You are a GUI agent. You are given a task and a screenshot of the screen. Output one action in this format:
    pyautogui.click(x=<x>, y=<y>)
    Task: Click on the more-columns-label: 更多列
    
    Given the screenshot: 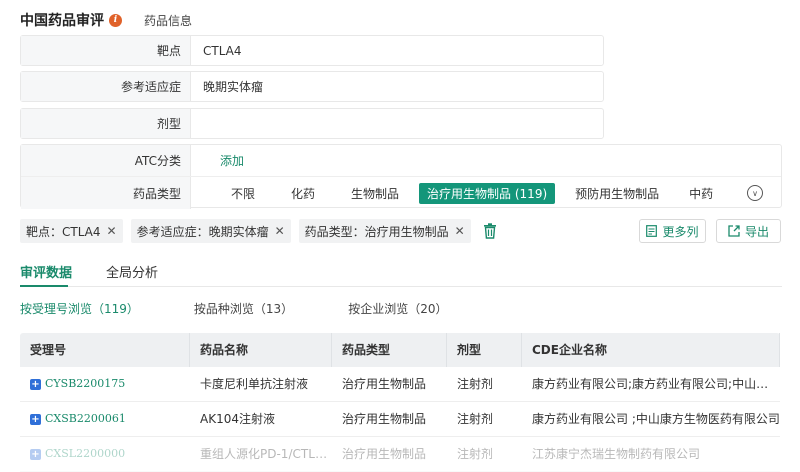 What is the action you would take?
    pyautogui.click(x=680, y=231)
    